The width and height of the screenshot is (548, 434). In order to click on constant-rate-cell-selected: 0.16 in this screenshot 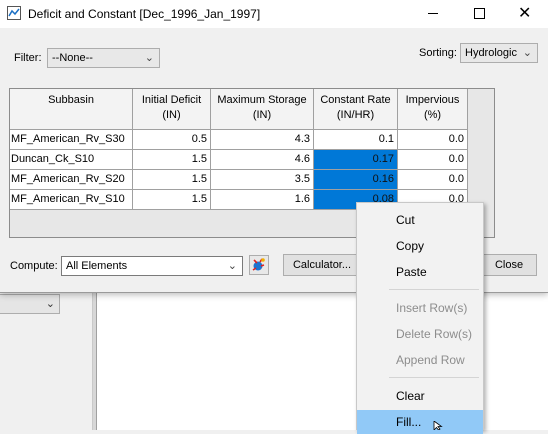, I will do `click(356, 180)`.